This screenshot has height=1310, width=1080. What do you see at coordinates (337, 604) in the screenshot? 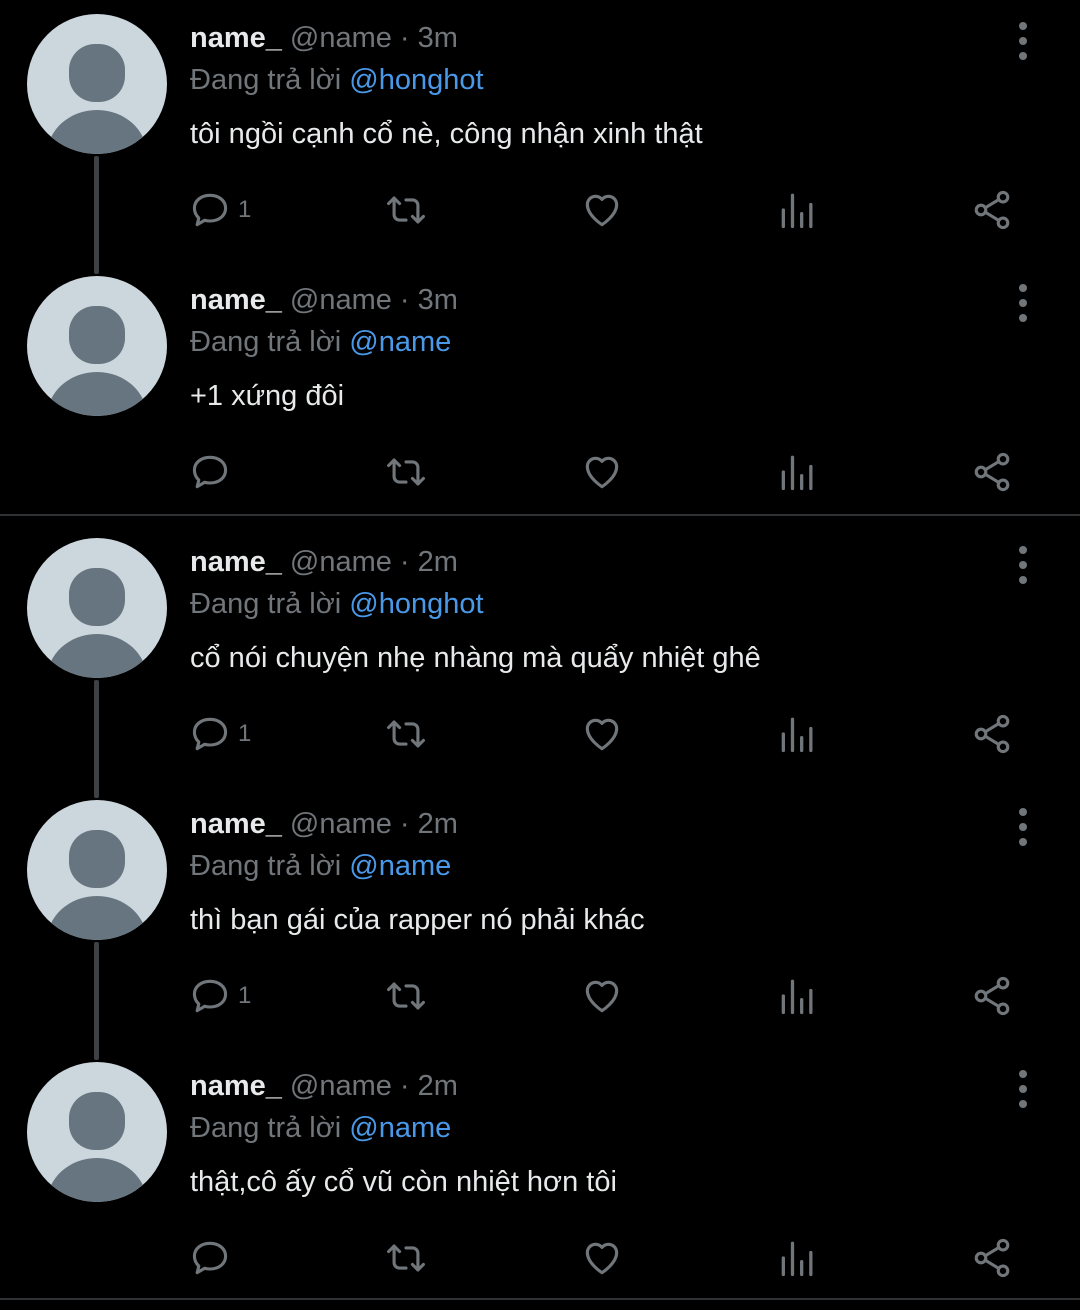
I see `replying-to: Đang trả lời @honghot` at bounding box center [337, 604].